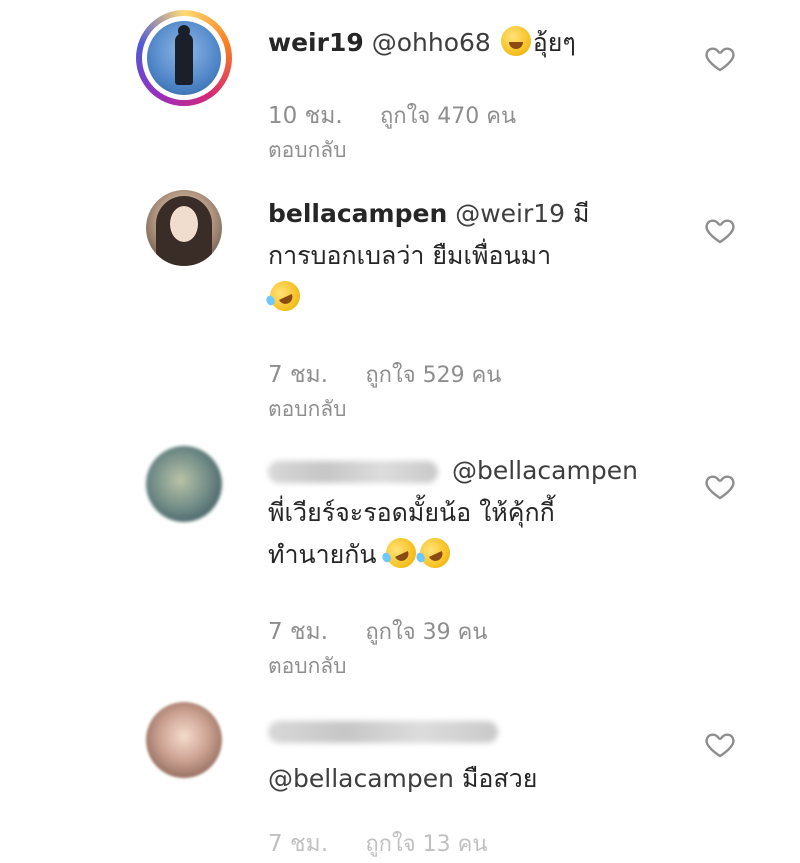 The width and height of the screenshot is (800, 863). Describe the element at coordinates (510, 213) in the screenshot. I see `comment-mention: @weir19` at that location.